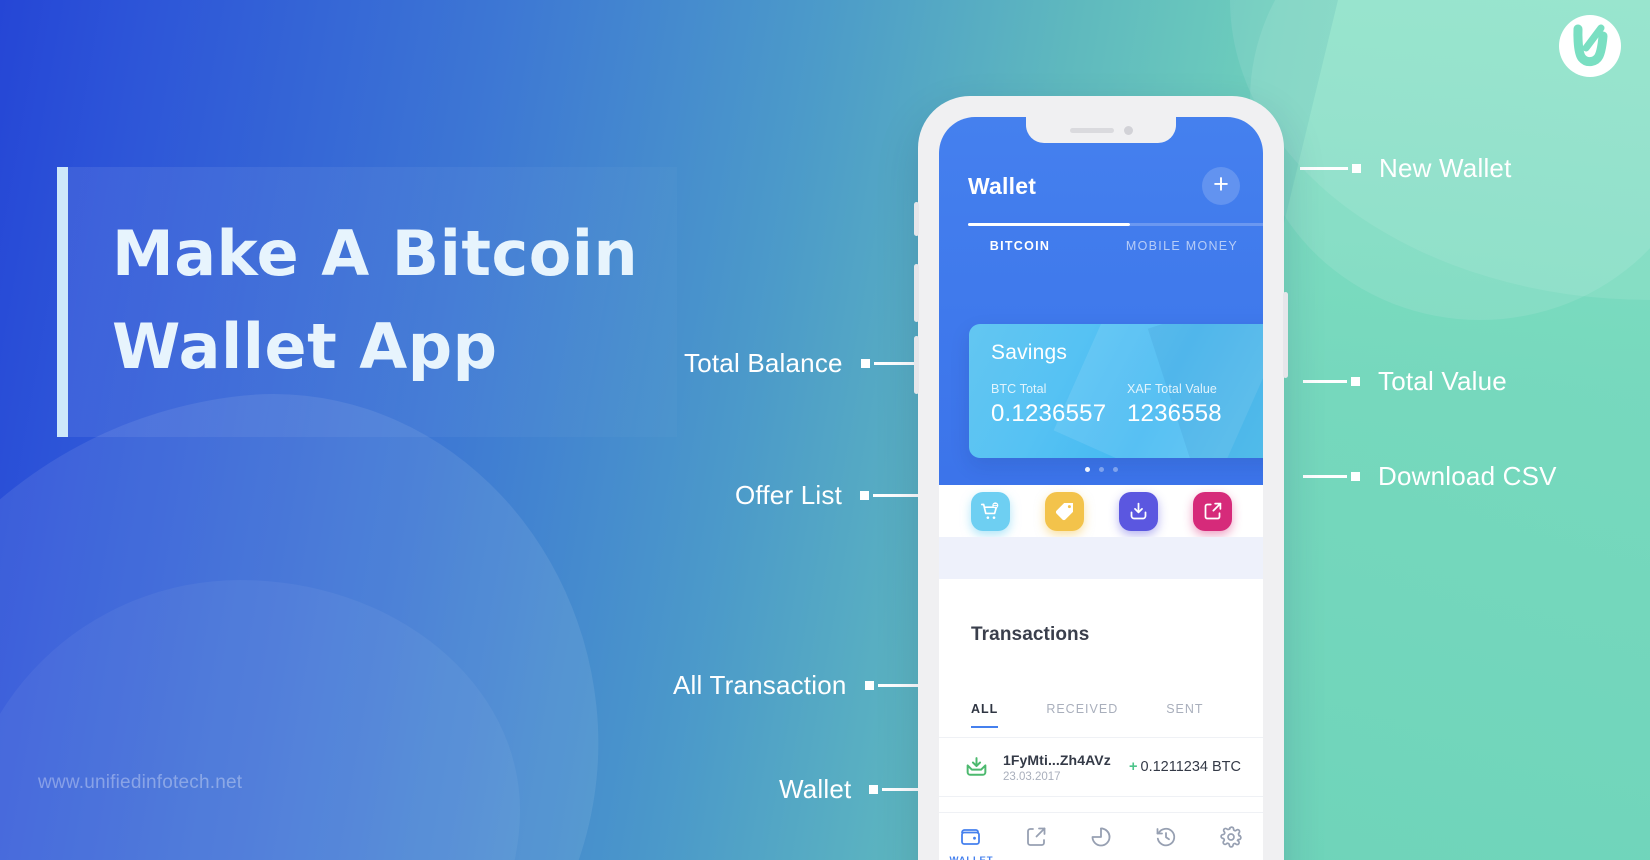 This screenshot has height=860, width=1650. Describe the element at coordinates (789, 495) in the screenshot. I see `annotation-label: Offer List` at that location.